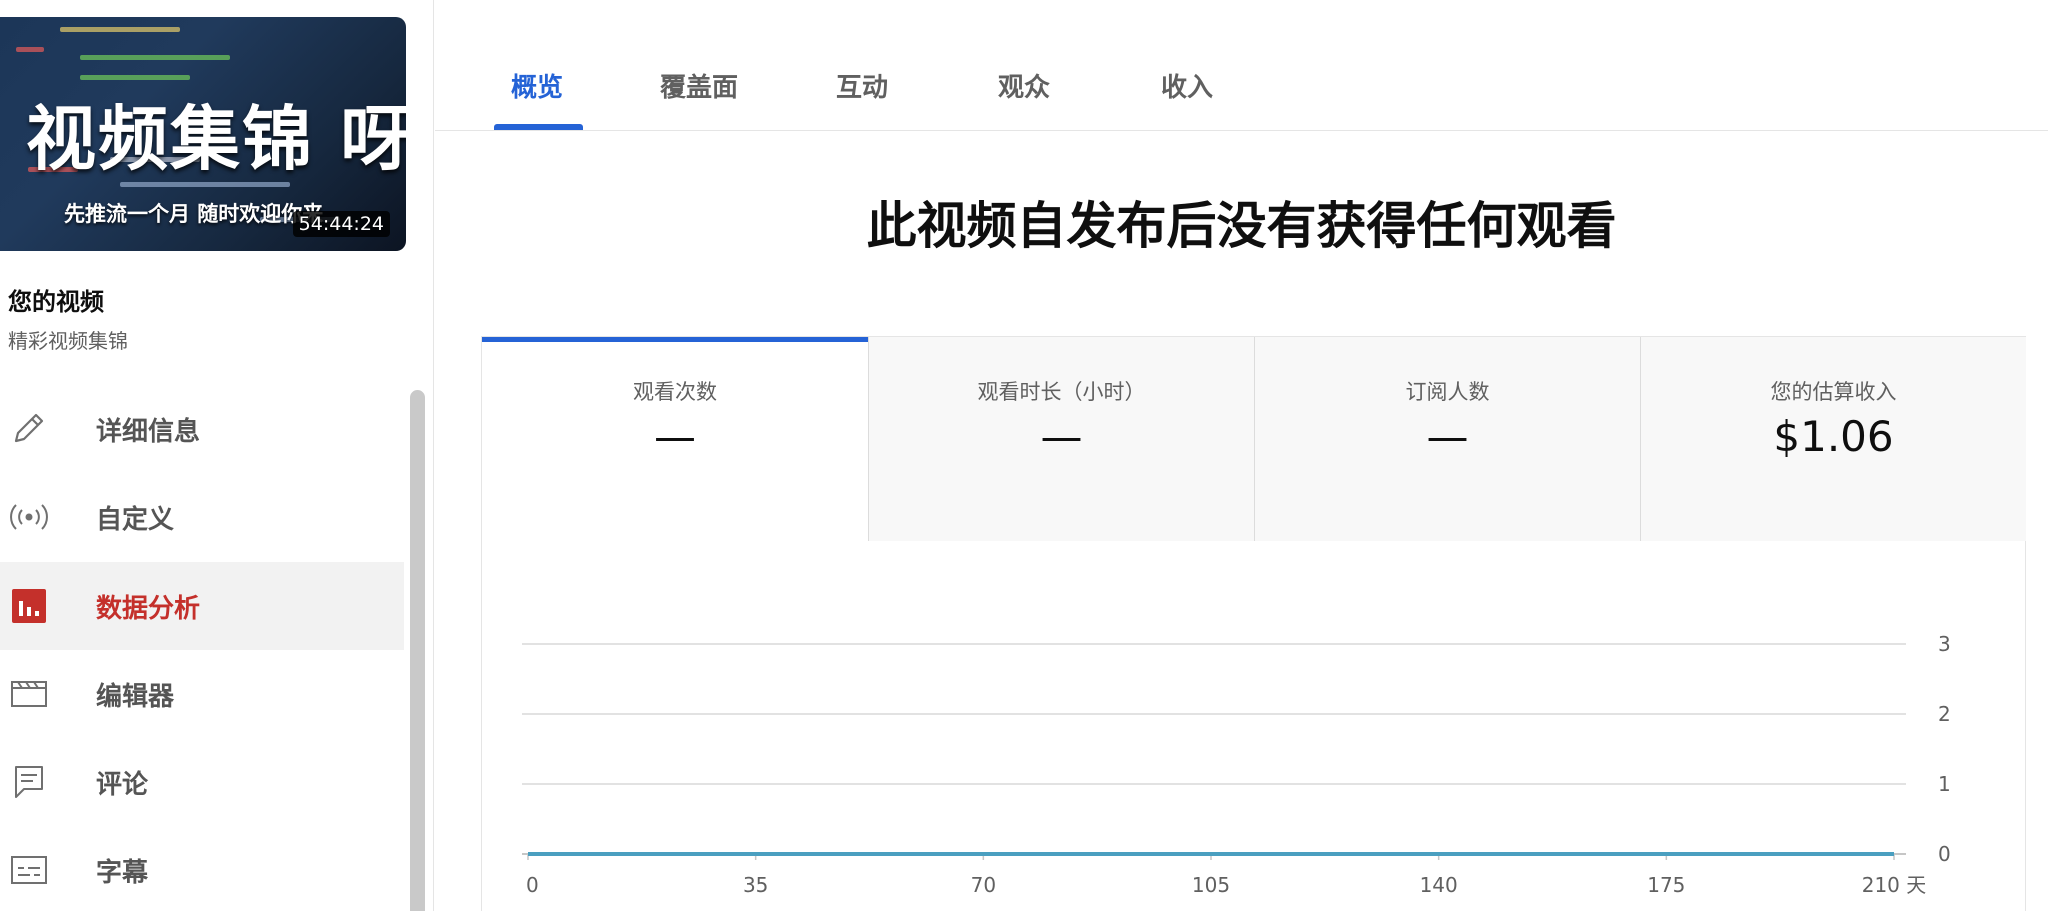  What do you see at coordinates (29, 517) in the screenshot?
I see `broadcast-icon` at bounding box center [29, 517].